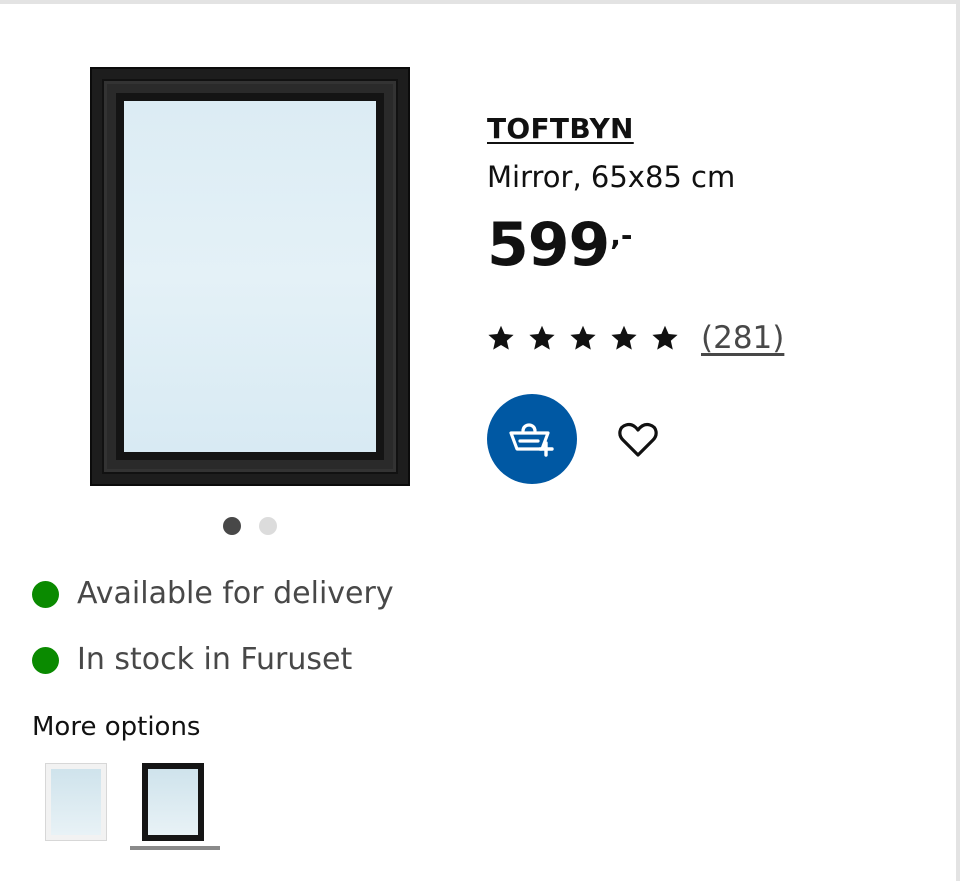 The image size is (960, 881). What do you see at coordinates (250, 526) in the screenshot?
I see `image-carousel-dots` at bounding box center [250, 526].